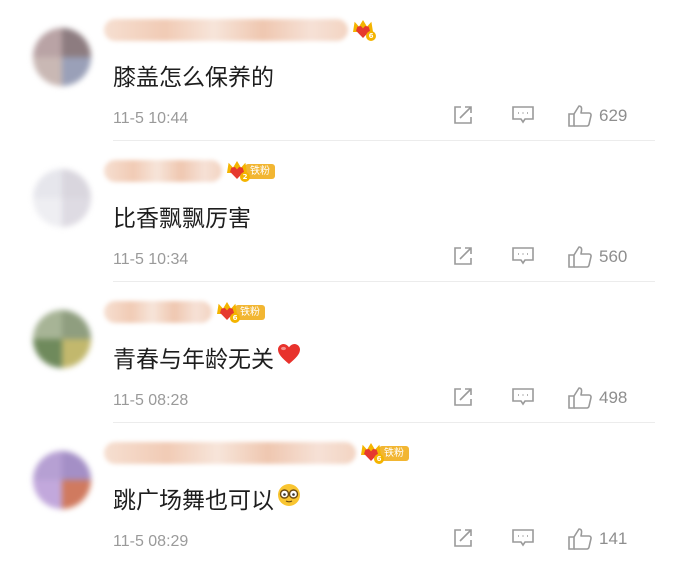 The width and height of the screenshot is (689, 587). Describe the element at coordinates (193, 78) in the screenshot. I see `comment-text: 膝盖怎么保养的` at that location.